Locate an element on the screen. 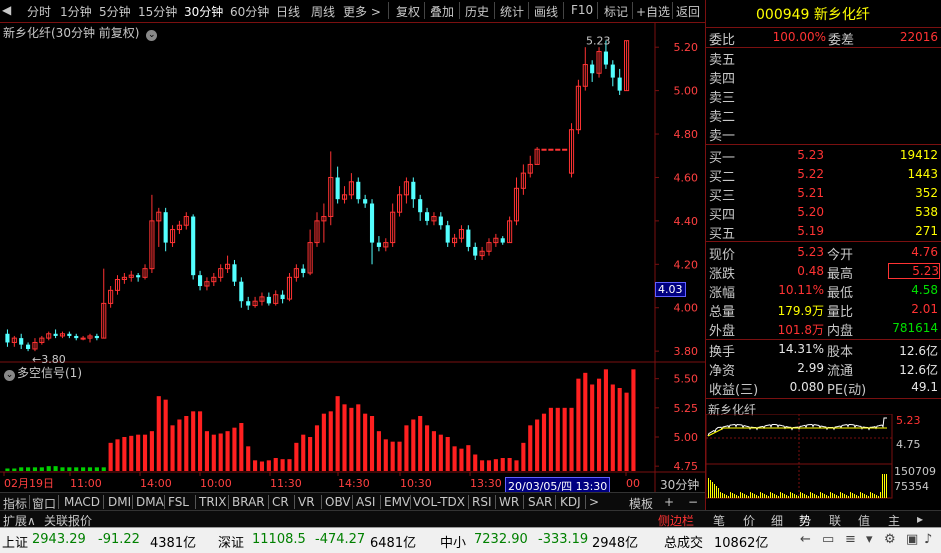  stock-code: 000949 is located at coordinates (783, 15).